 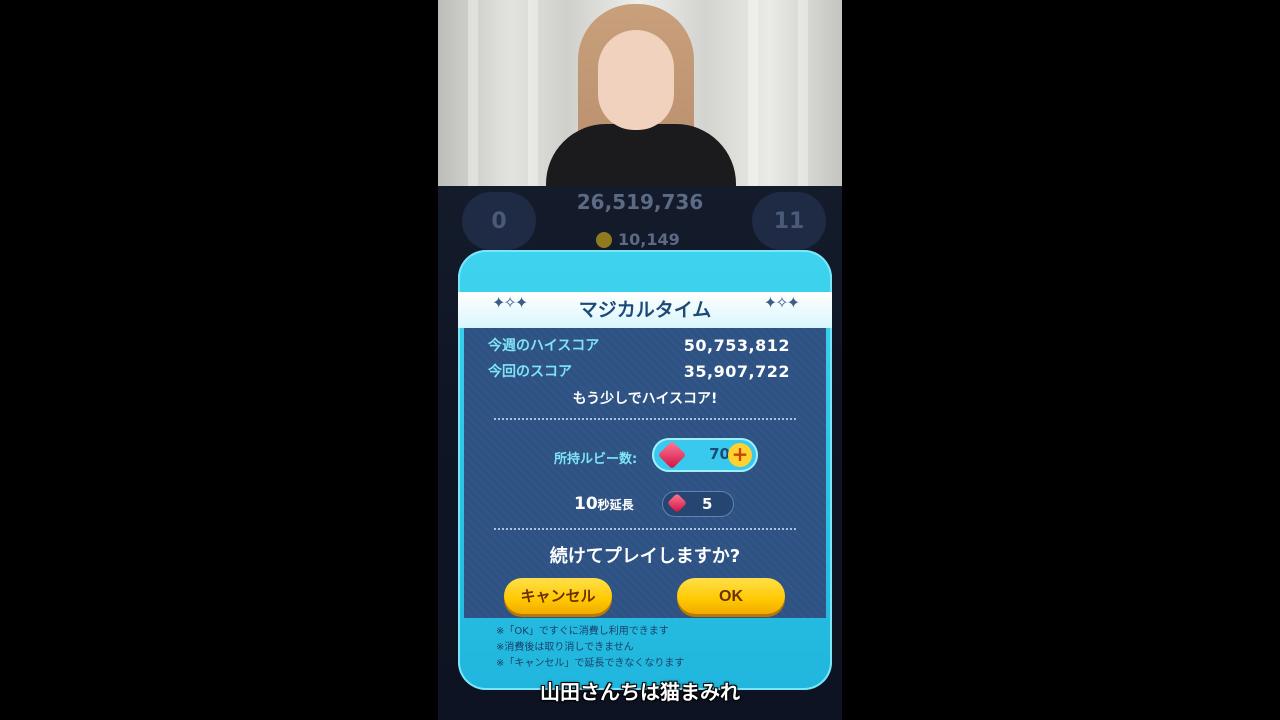 What do you see at coordinates (639, 371) in the screenshot?
I see `current-score-row: 今回のスコア 35,907,722` at bounding box center [639, 371].